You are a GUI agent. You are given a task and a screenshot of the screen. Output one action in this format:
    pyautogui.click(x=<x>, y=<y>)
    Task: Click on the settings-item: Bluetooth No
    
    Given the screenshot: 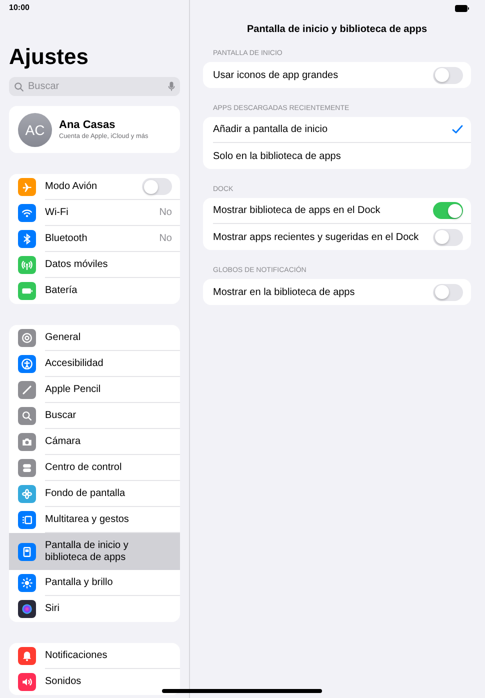 What is the action you would take?
    pyautogui.click(x=94, y=239)
    